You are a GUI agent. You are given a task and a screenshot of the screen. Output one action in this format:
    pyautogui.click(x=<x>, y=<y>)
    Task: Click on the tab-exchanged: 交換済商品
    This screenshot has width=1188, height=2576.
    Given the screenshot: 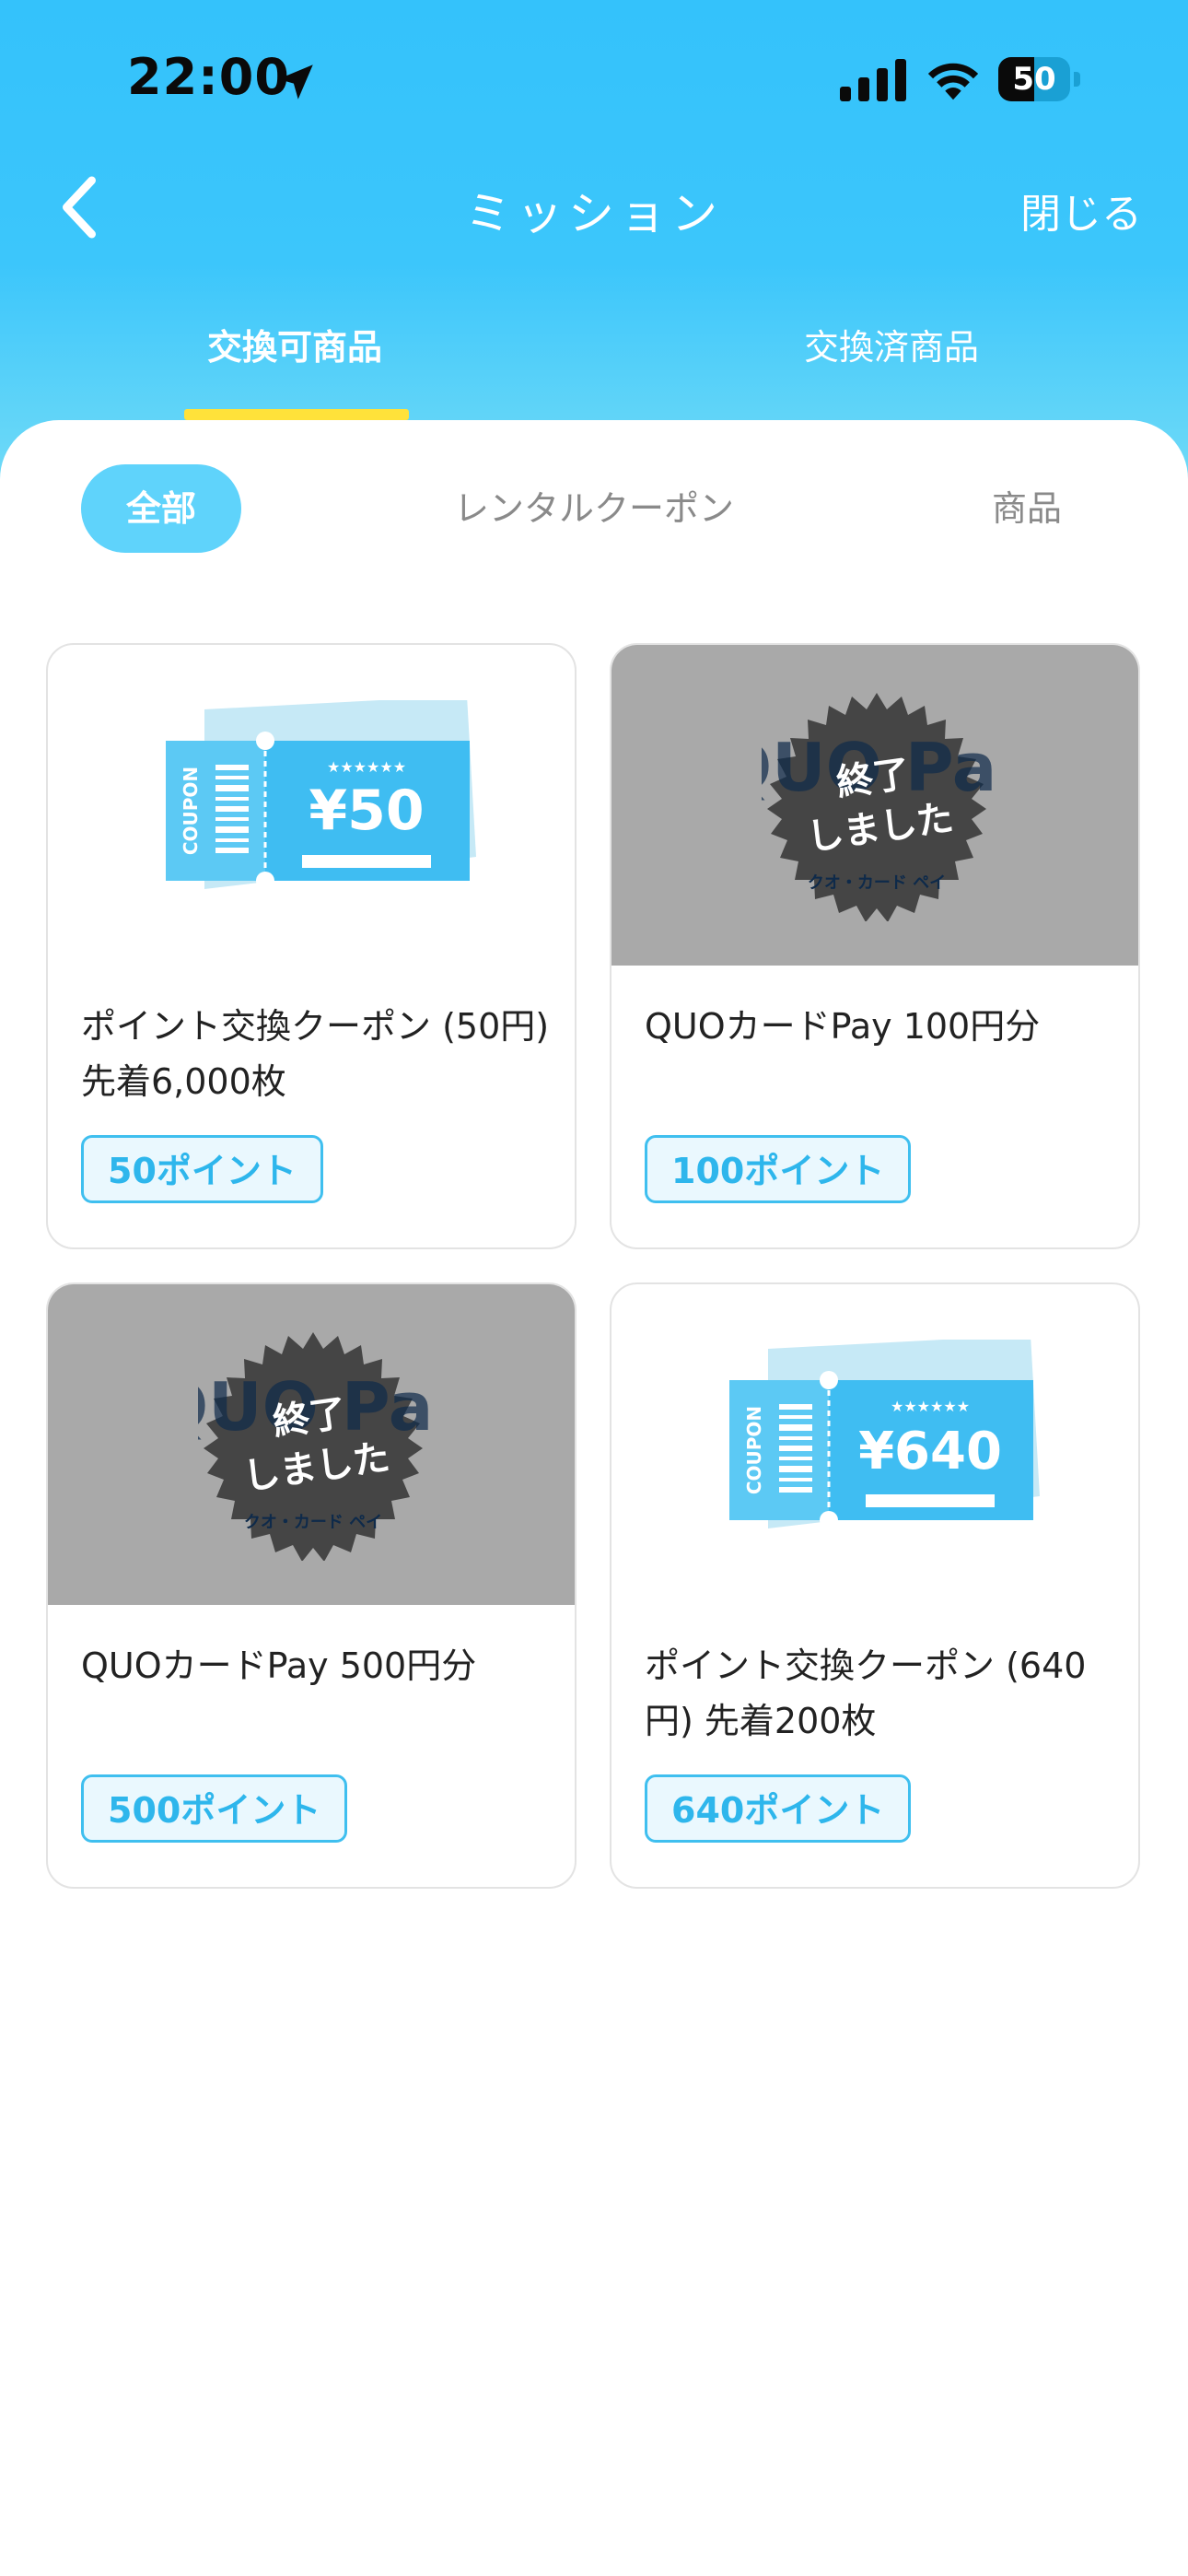 What is the action you would take?
    pyautogui.click(x=891, y=344)
    